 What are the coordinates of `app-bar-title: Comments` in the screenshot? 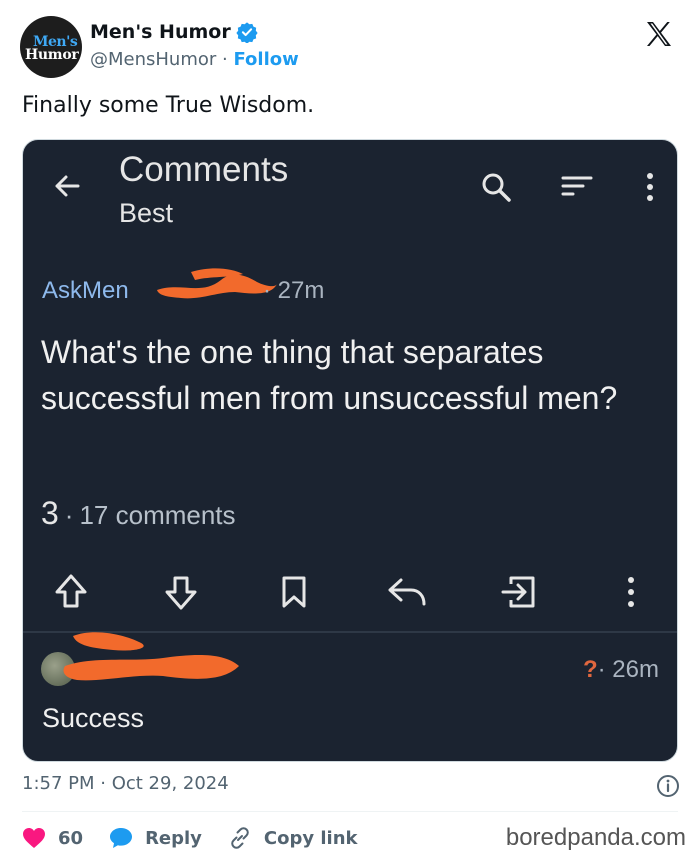 It's located at (204, 169).